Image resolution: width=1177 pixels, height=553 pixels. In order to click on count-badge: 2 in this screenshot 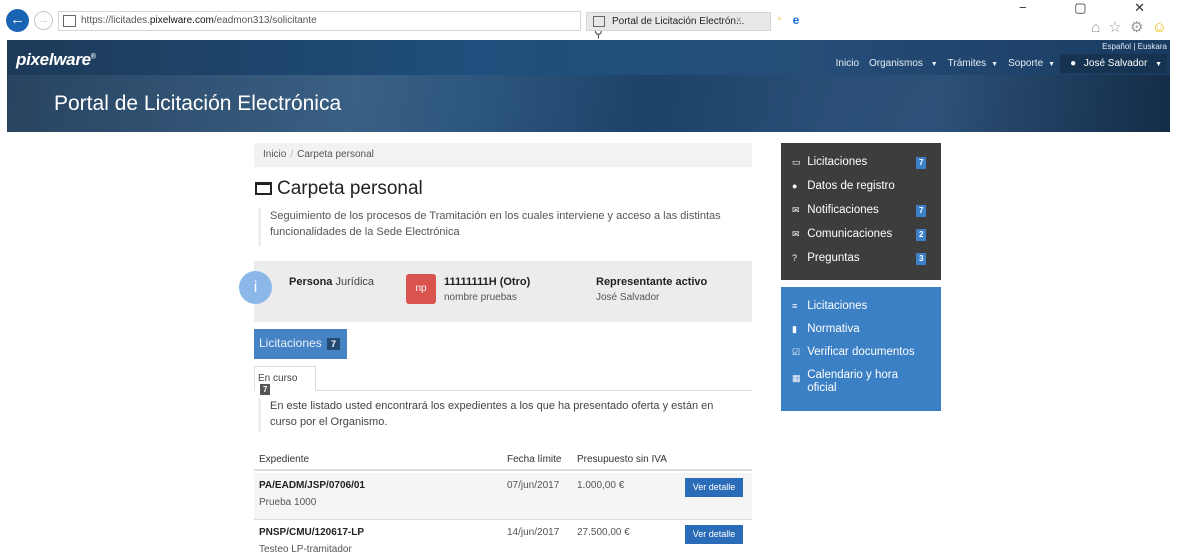, I will do `click(921, 235)`.